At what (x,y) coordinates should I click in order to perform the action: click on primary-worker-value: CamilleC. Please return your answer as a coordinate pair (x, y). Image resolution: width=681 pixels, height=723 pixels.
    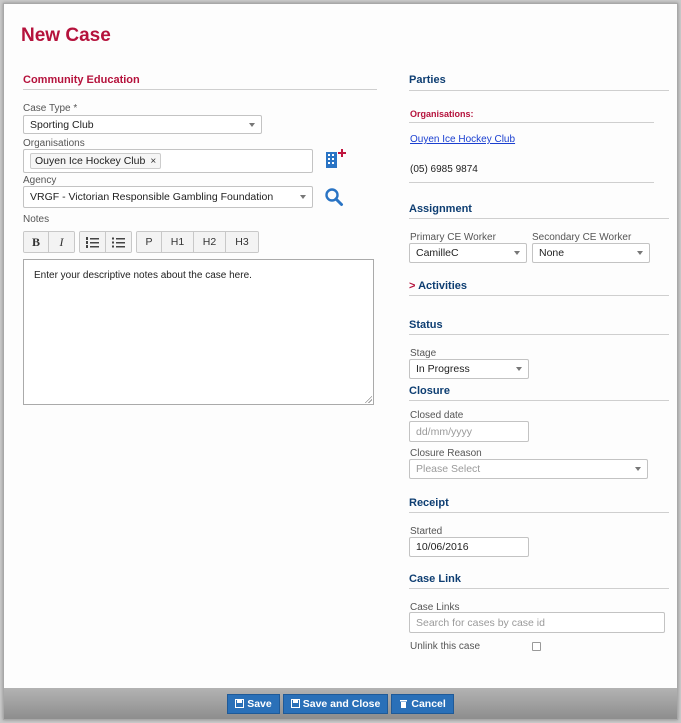
    Looking at the image, I should click on (437, 253).